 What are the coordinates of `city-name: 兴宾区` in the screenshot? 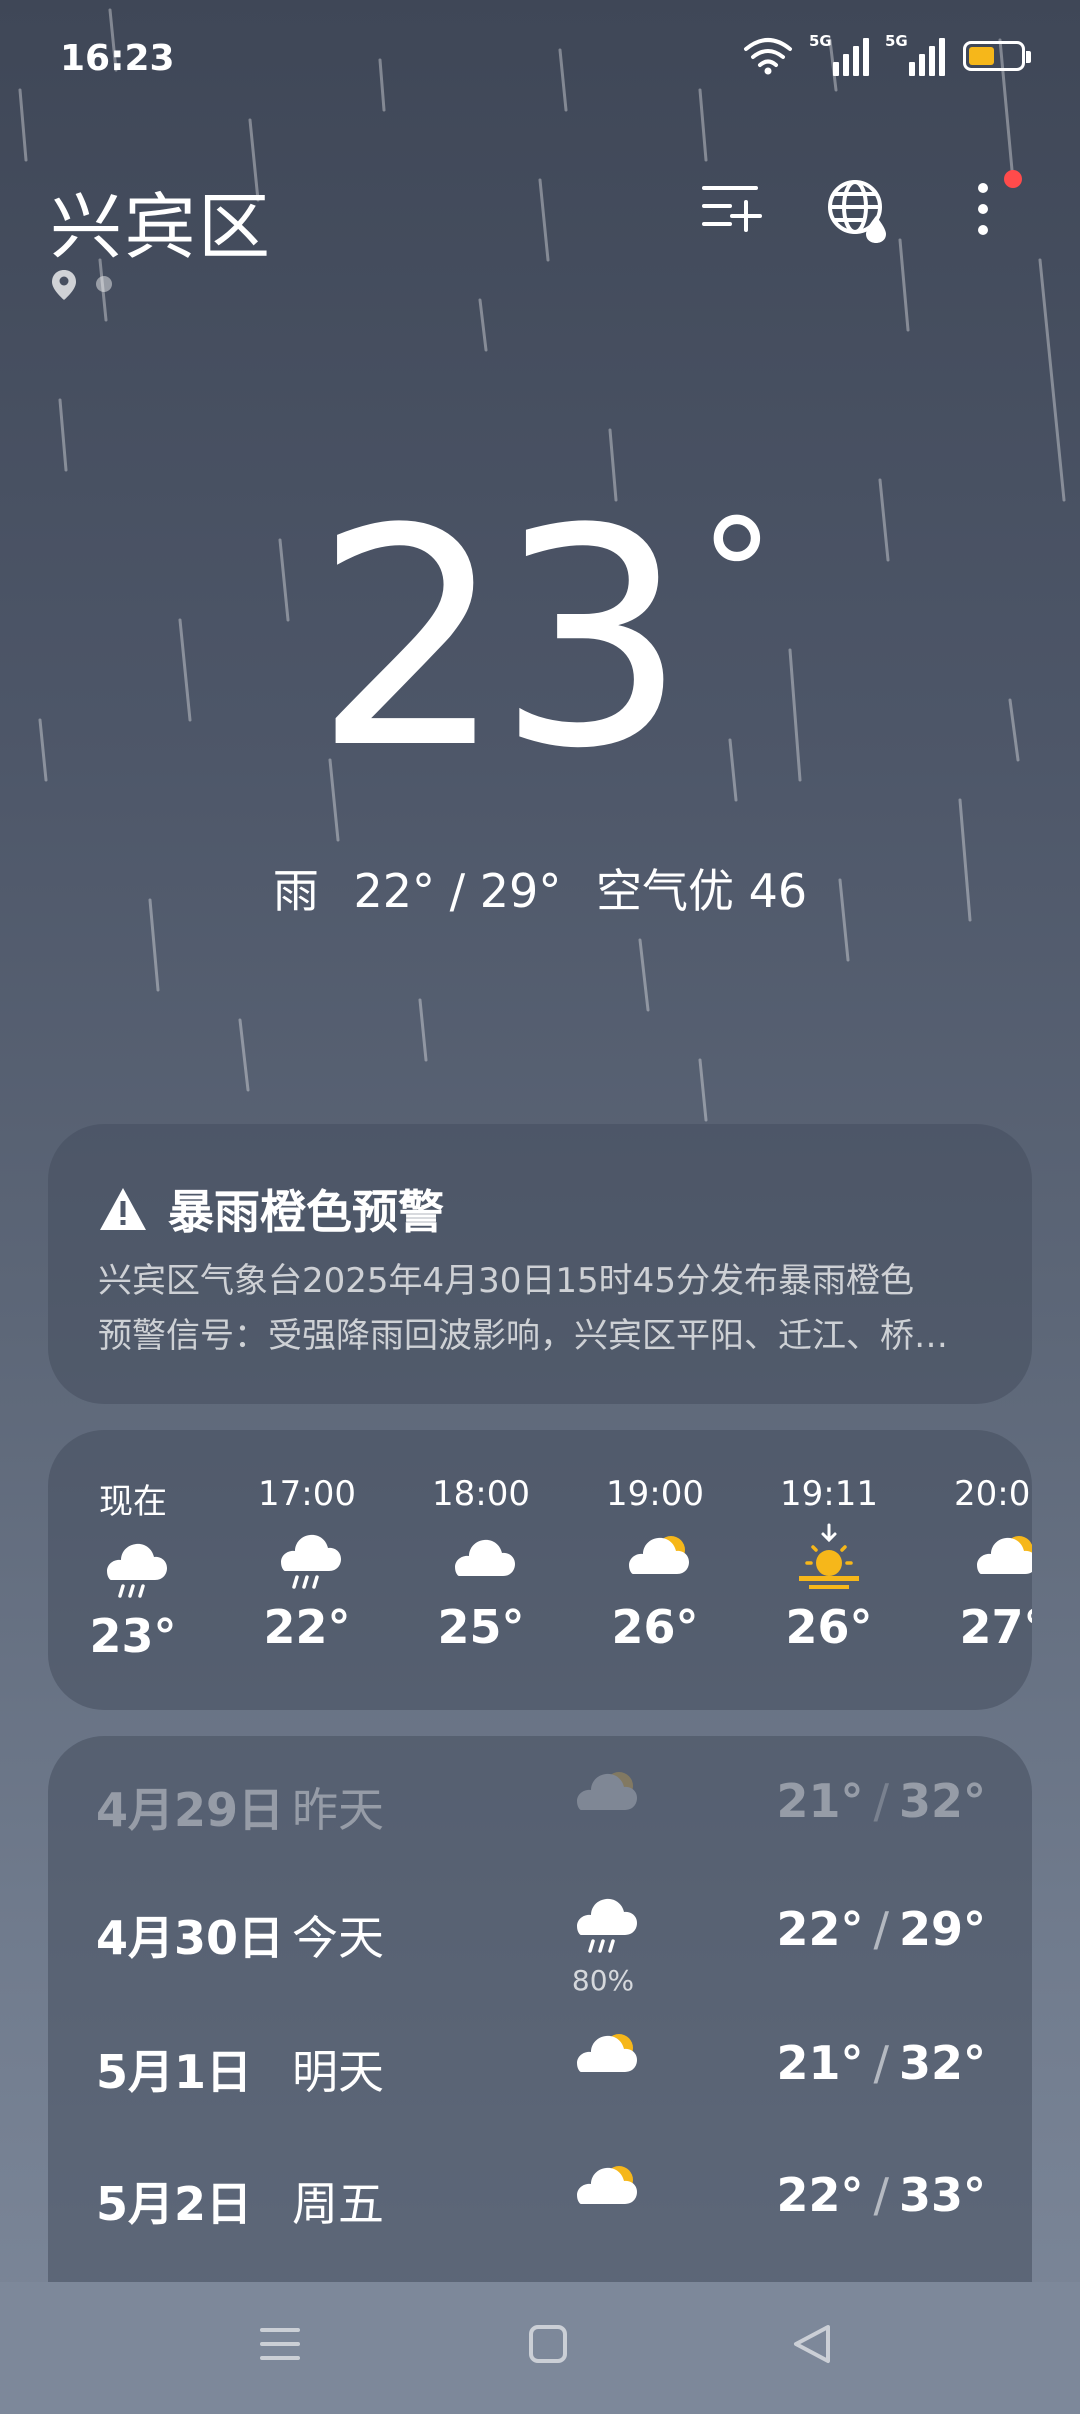 It's located at (161, 220).